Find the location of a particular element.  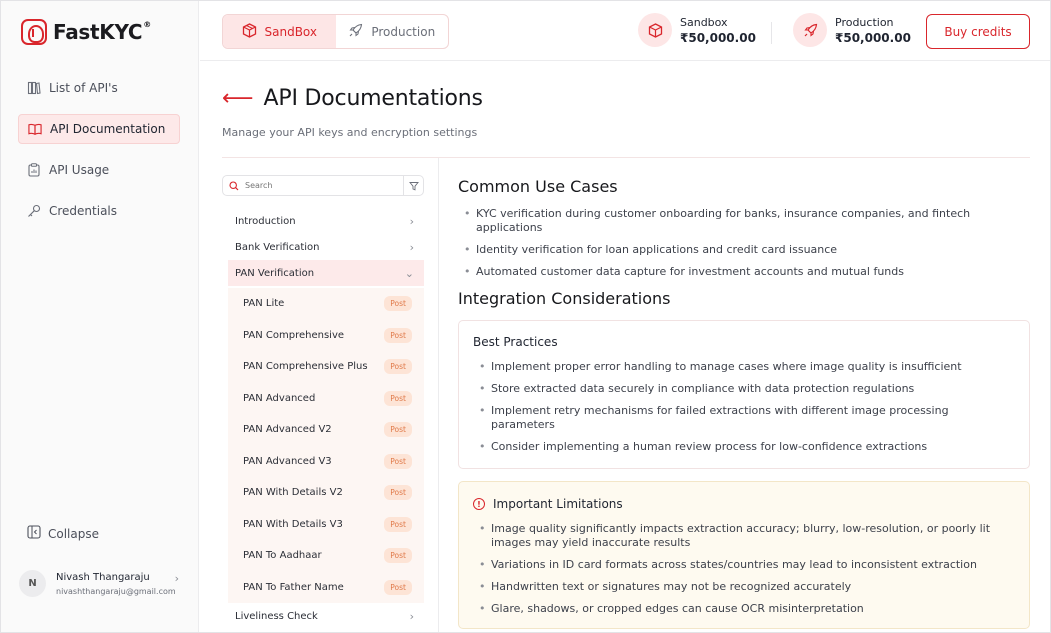

environment-toggle: SandBox Production is located at coordinates (335, 31).